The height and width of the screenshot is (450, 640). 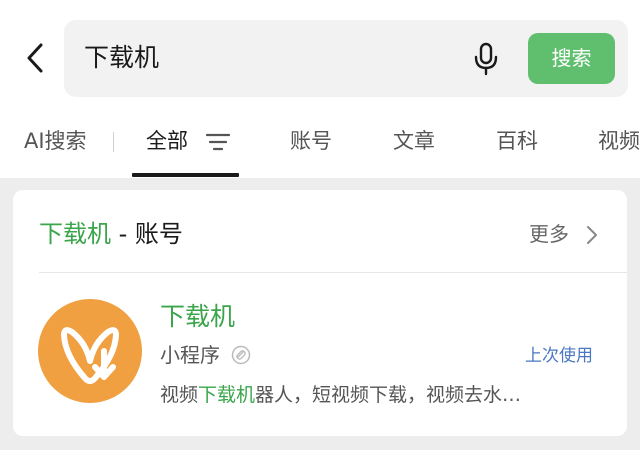 What do you see at coordinates (549, 234) in the screenshot?
I see `more-link: 更多` at bounding box center [549, 234].